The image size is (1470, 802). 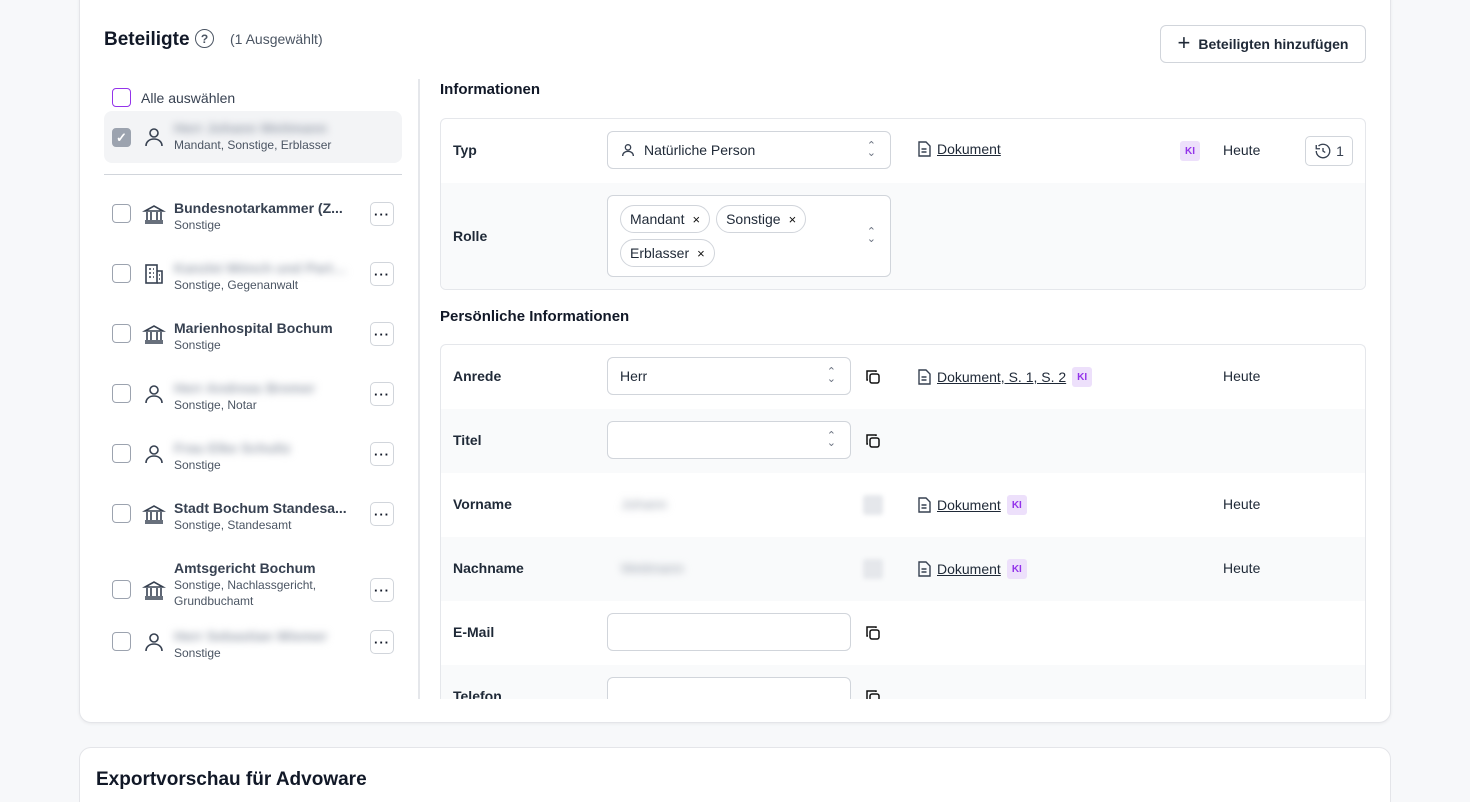 I want to click on row-telefon: Telefon, so click(x=903, y=682).